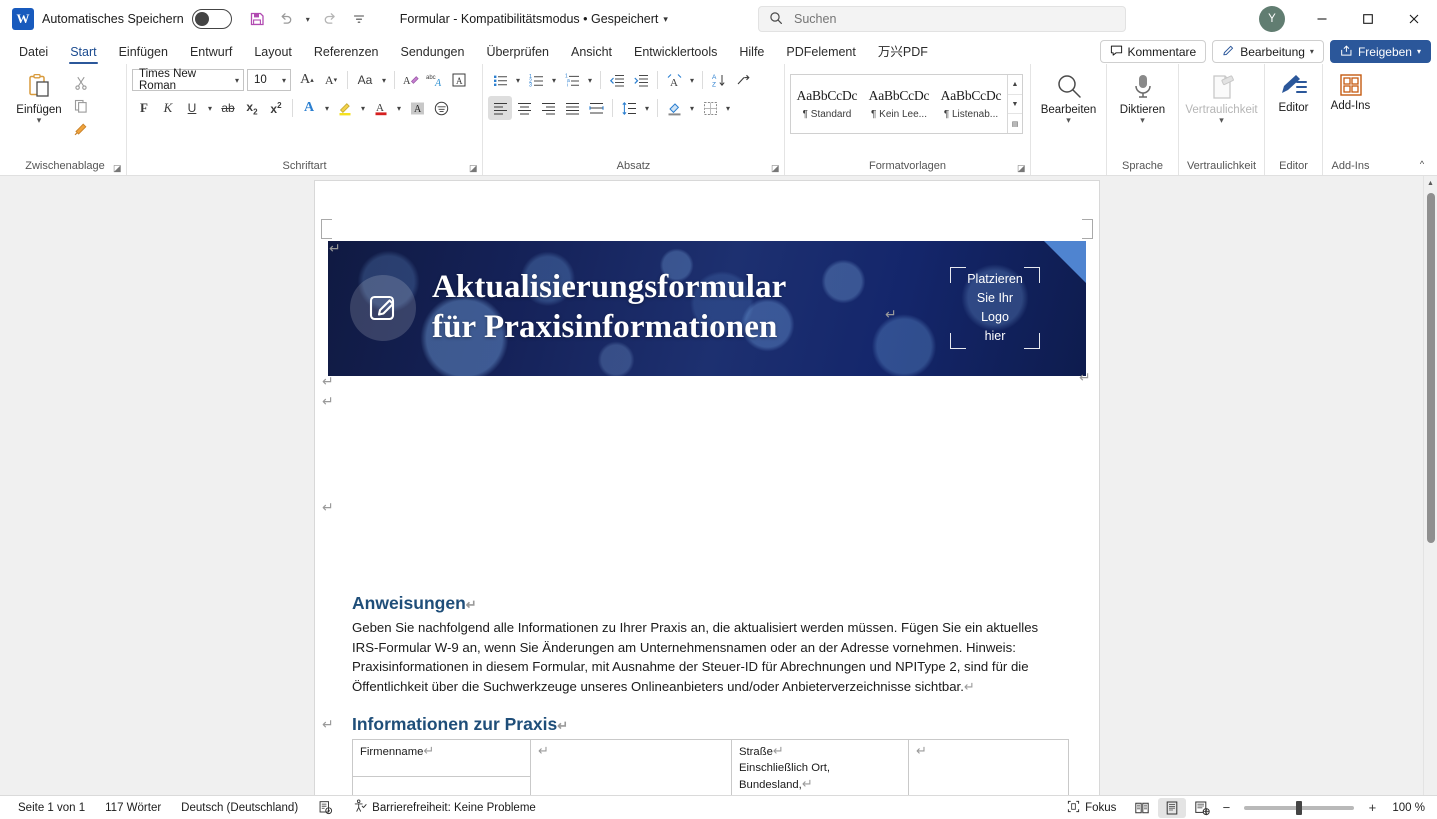  Describe the element at coordinates (629, 108) in the screenshot. I see `line-spacing-button` at that location.